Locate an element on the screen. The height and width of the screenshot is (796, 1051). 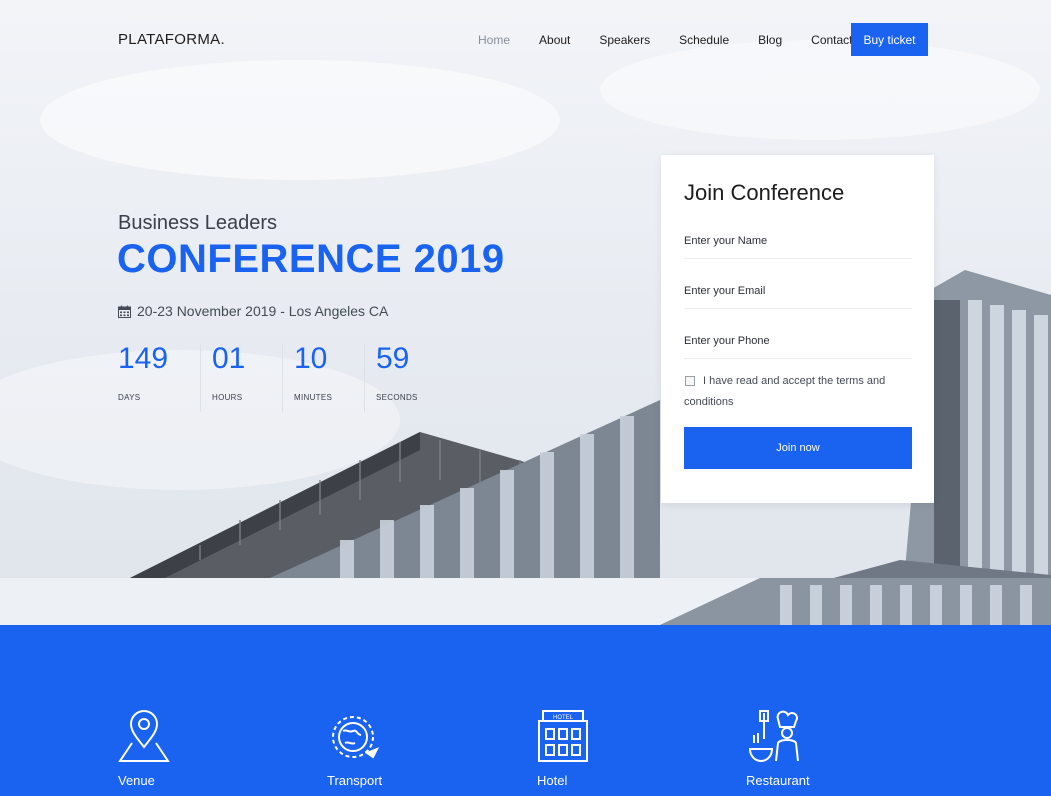
countdown-hours: 01 HOURS is located at coordinates (241, 377).